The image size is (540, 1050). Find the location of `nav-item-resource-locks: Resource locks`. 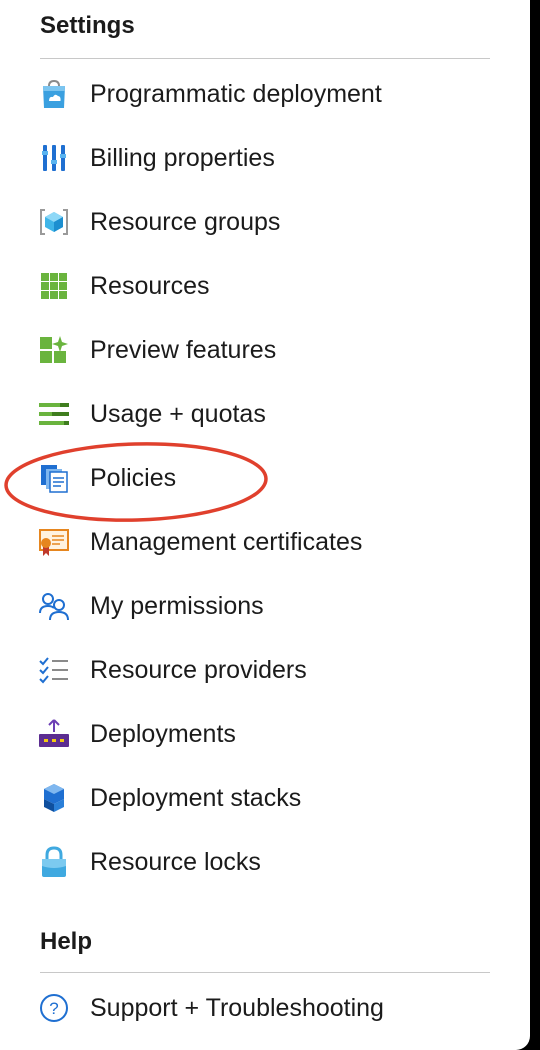

nav-item-resource-locks: Resource locks is located at coordinates (265, 862).